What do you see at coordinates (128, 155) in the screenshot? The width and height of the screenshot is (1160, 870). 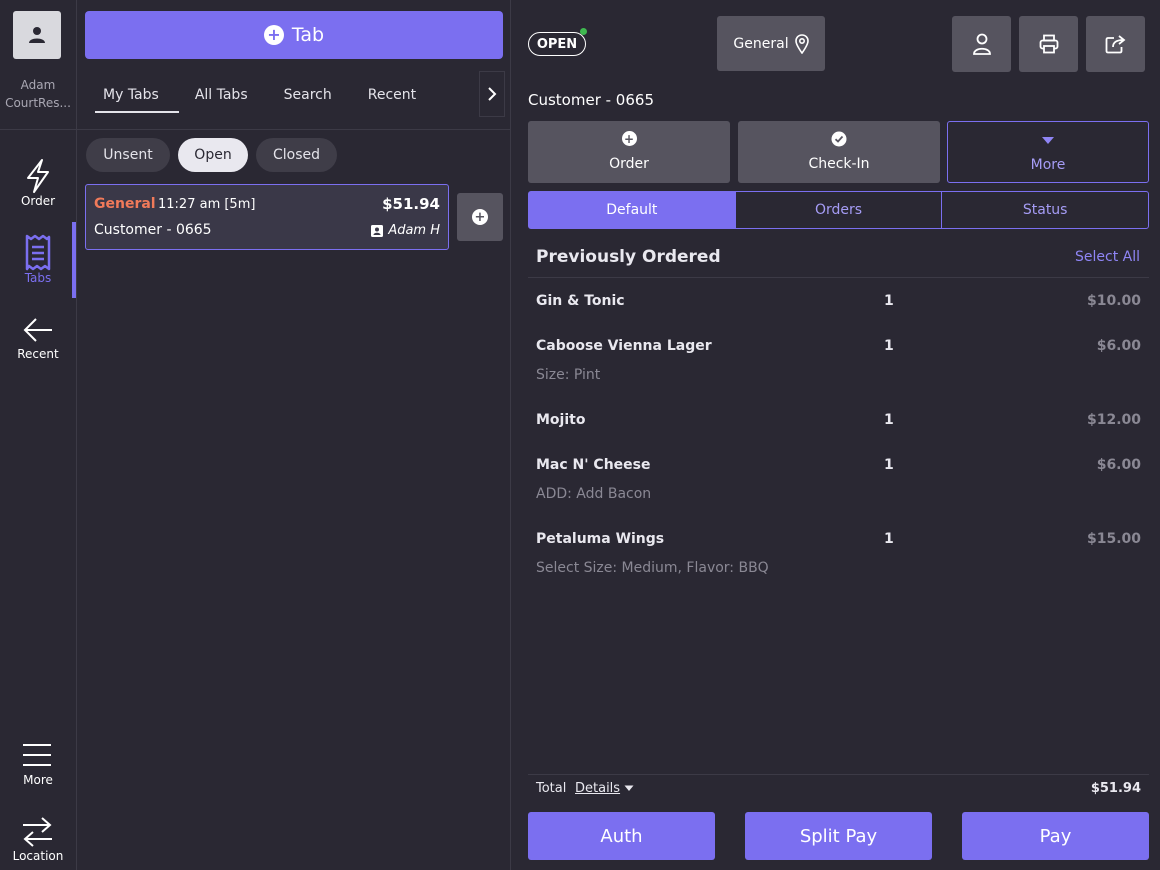 I see `filter-unsent: Unsent` at bounding box center [128, 155].